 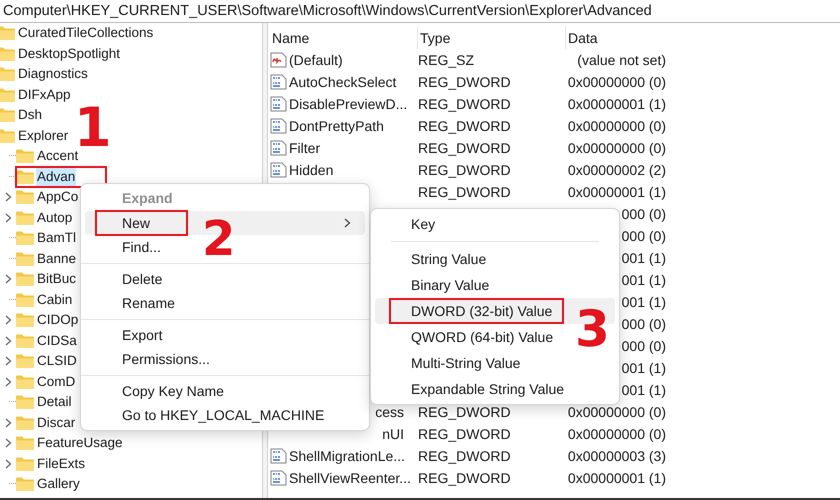 I want to click on value-data: (value not set), so click(x=621, y=60).